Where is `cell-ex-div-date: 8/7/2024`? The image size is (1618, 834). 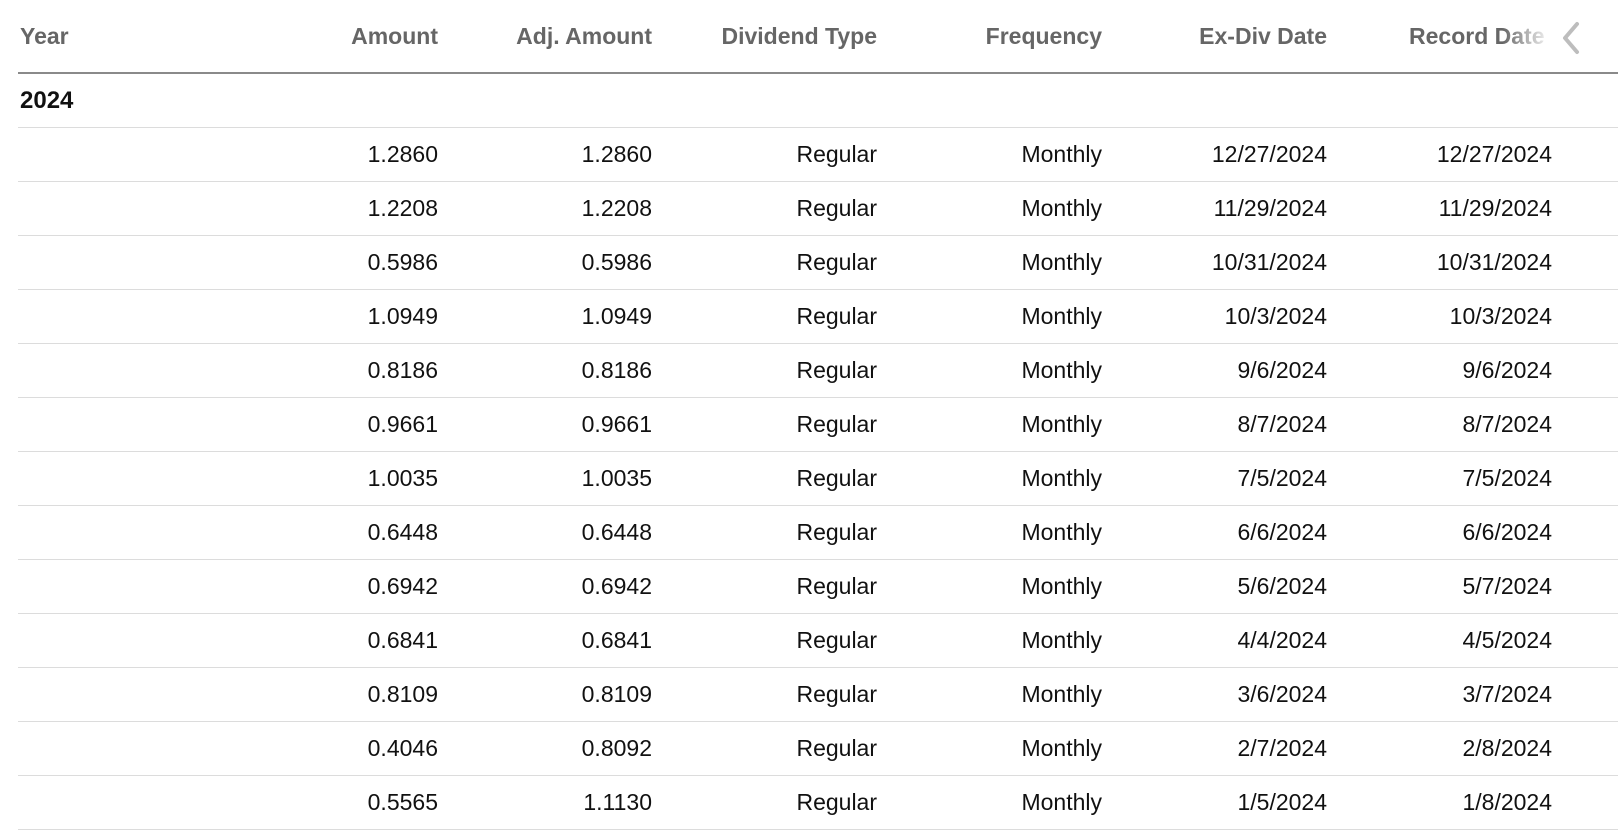
cell-ex-div-date: 8/7/2024 is located at coordinates (1282, 424).